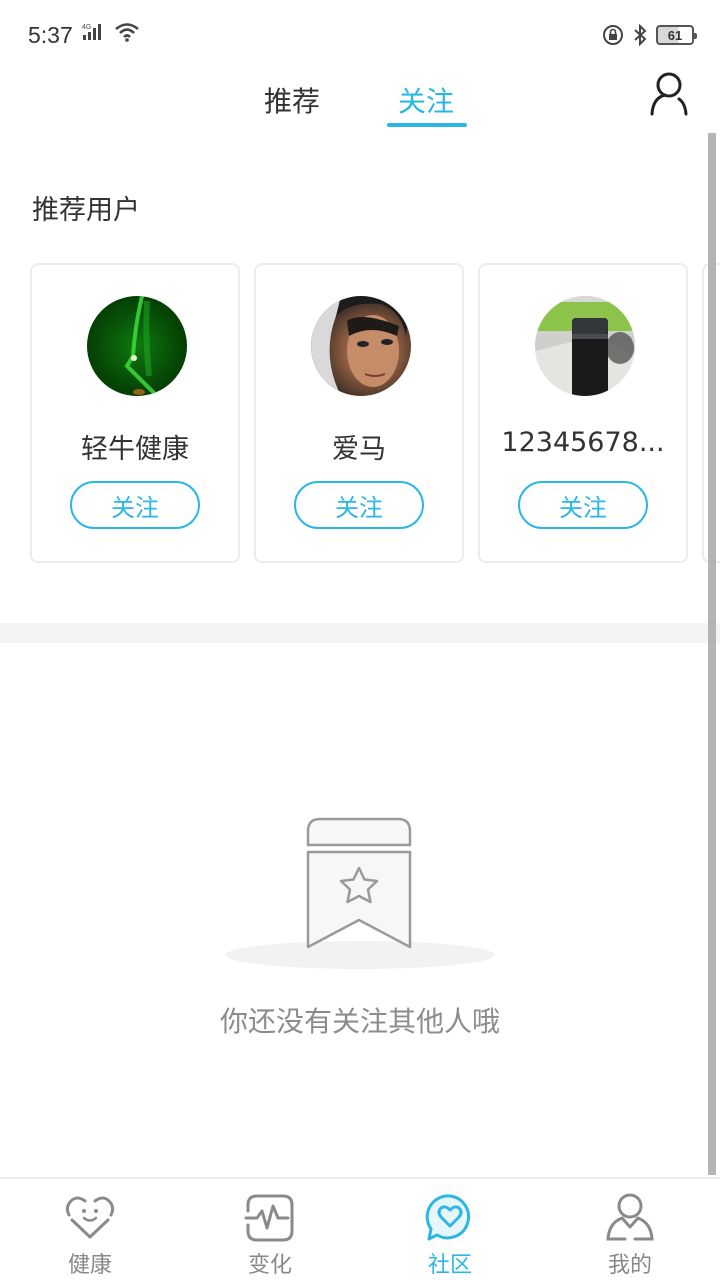  What do you see at coordinates (89, 1265) in the screenshot?
I see `nav-label: 健康` at bounding box center [89, 1265].